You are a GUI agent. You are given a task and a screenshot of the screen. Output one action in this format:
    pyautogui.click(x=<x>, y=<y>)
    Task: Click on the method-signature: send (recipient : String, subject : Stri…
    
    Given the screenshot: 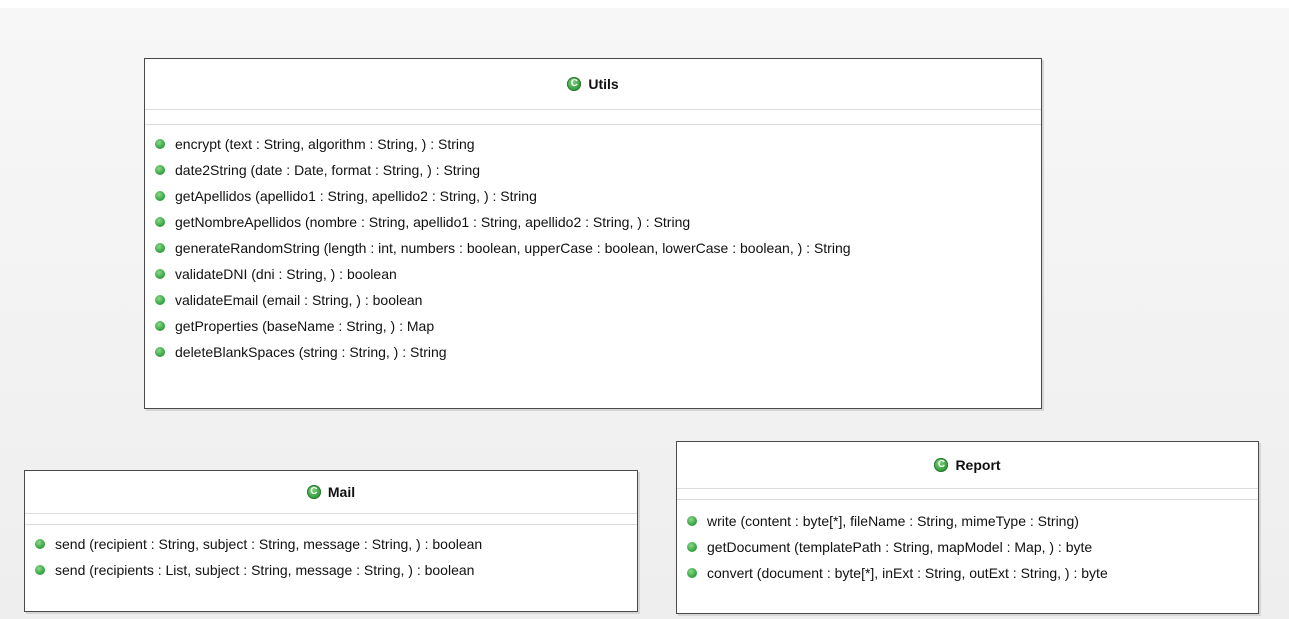 What is the action you would take?
    pyautogui.click(x=269, y=544)
    